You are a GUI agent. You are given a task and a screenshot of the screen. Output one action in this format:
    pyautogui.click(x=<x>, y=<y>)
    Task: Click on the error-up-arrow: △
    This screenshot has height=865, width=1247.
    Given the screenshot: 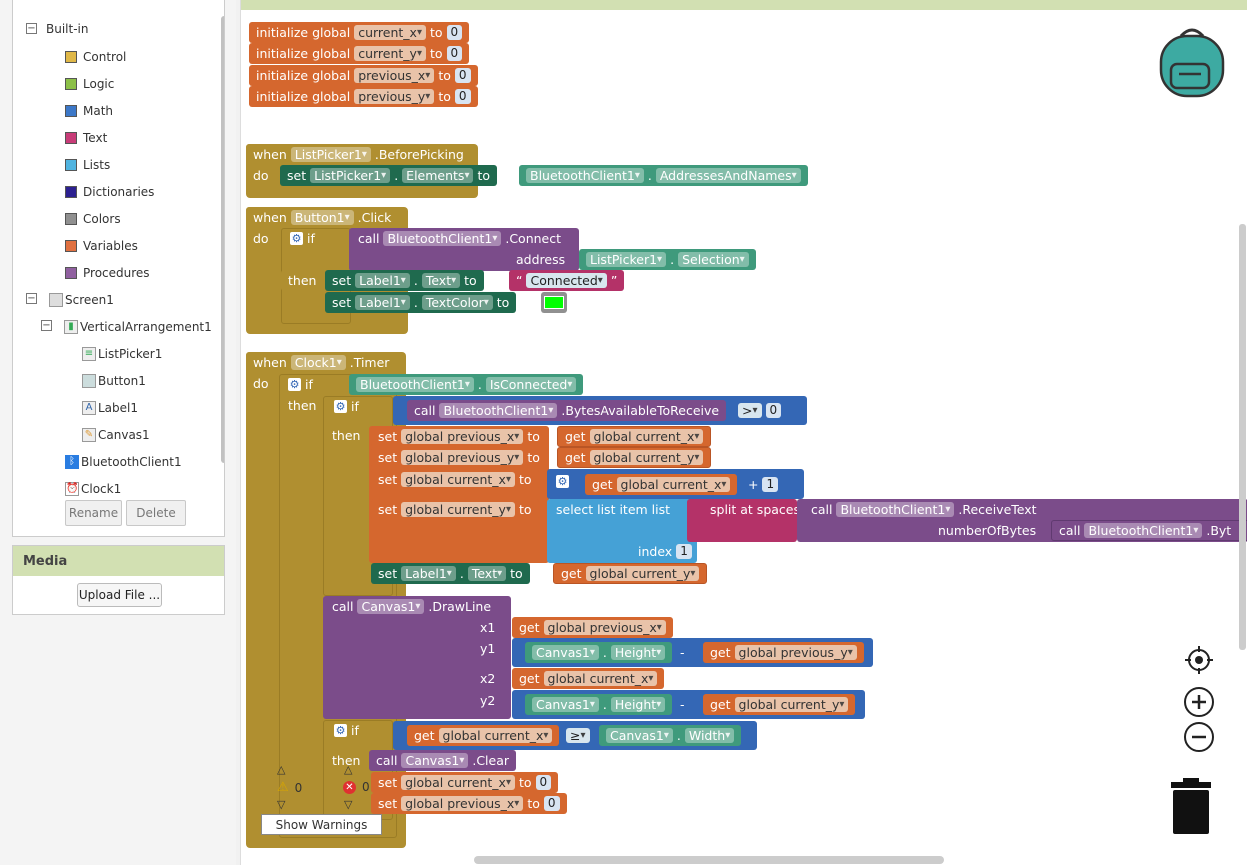 What is the action you would take?
    pyautogui.click(x=348, y=769)
    